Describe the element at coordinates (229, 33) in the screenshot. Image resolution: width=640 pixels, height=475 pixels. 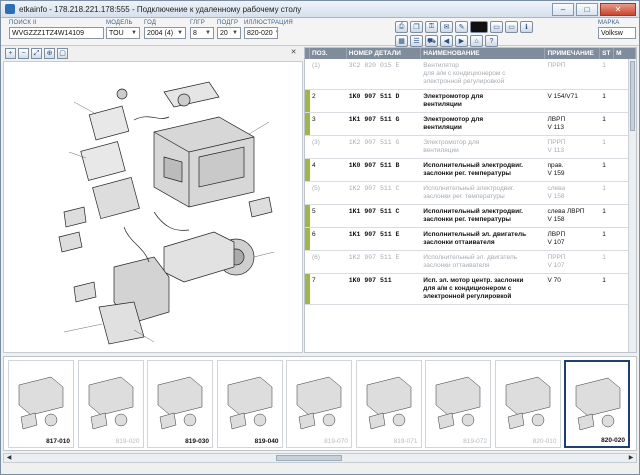
I see `subgroup-select: 20 ▼` at that location.